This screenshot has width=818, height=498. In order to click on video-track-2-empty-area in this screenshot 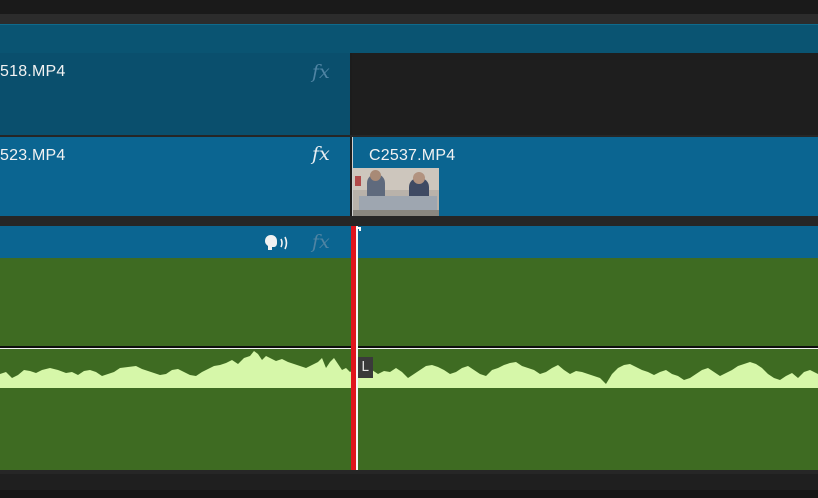, I will do `click(585, 94)`.